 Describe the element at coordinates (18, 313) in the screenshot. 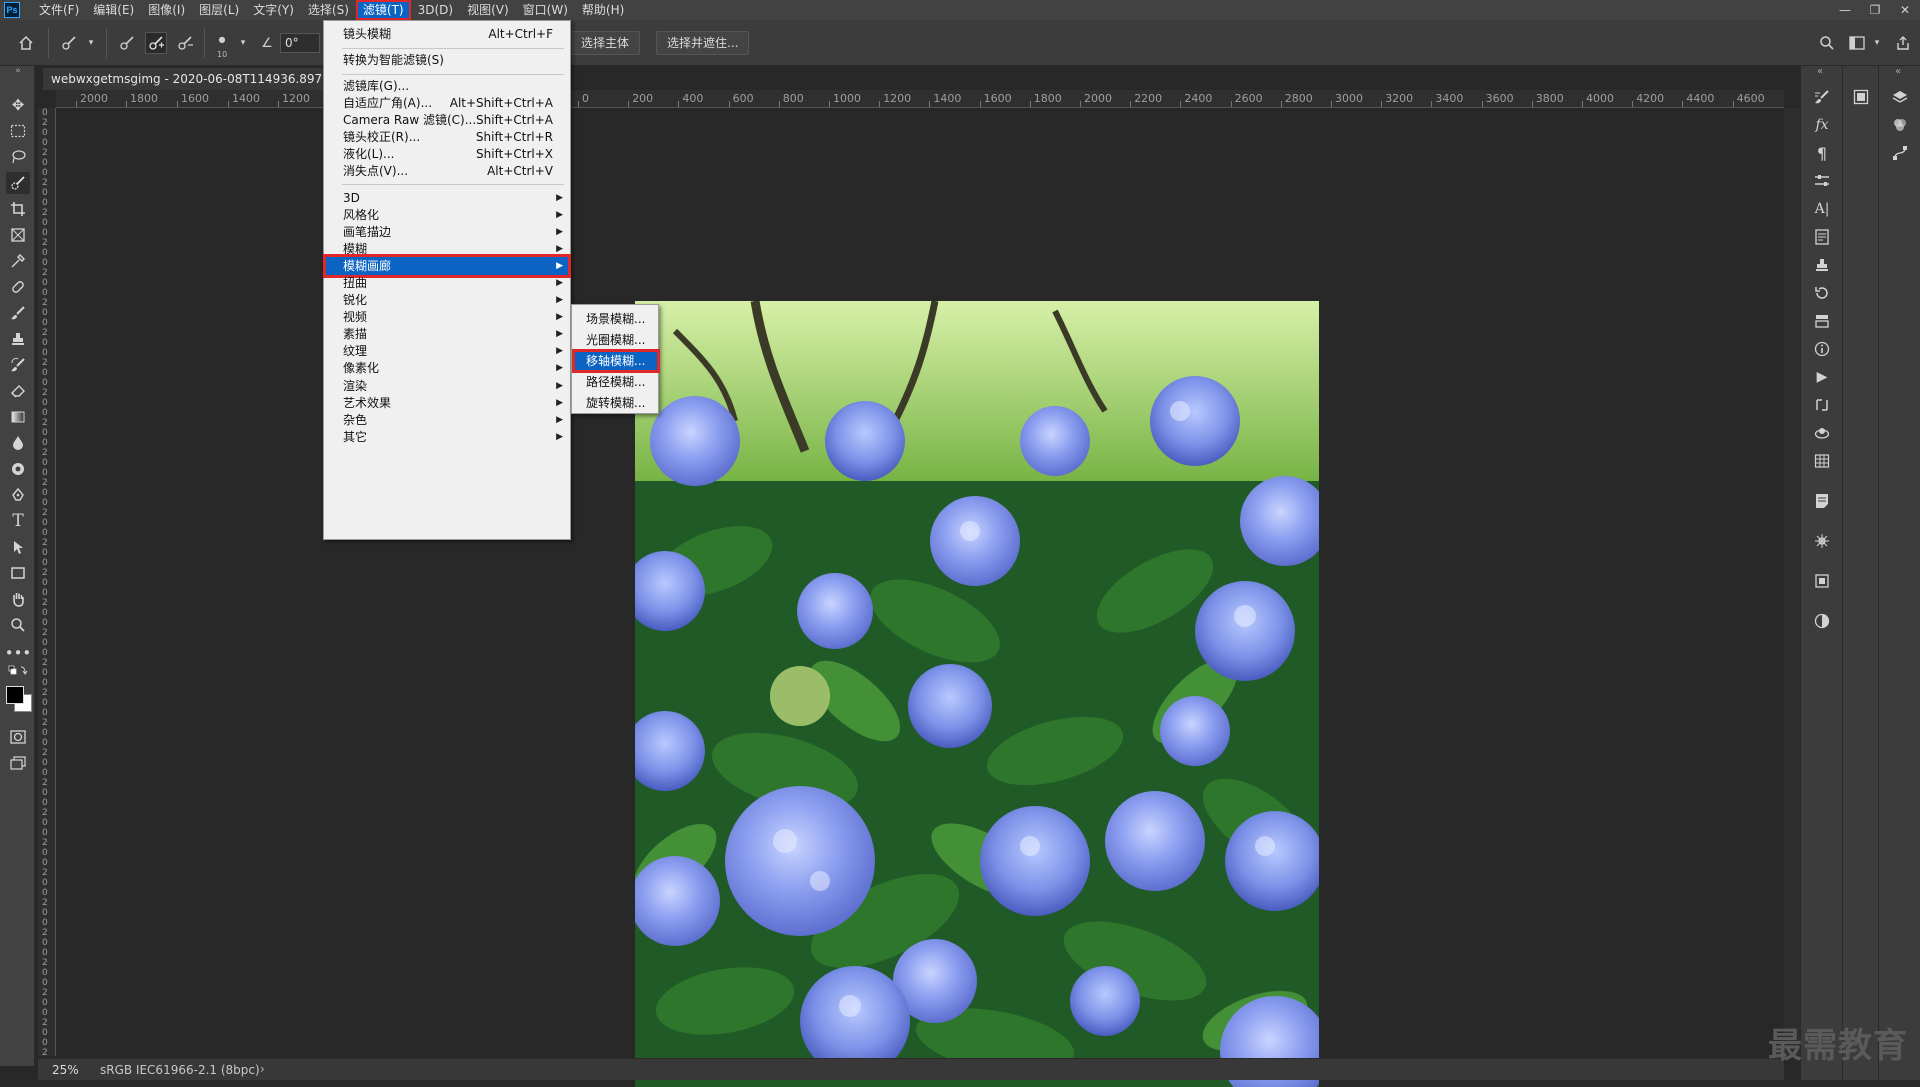

I see `brush-tool-icon` at that location.